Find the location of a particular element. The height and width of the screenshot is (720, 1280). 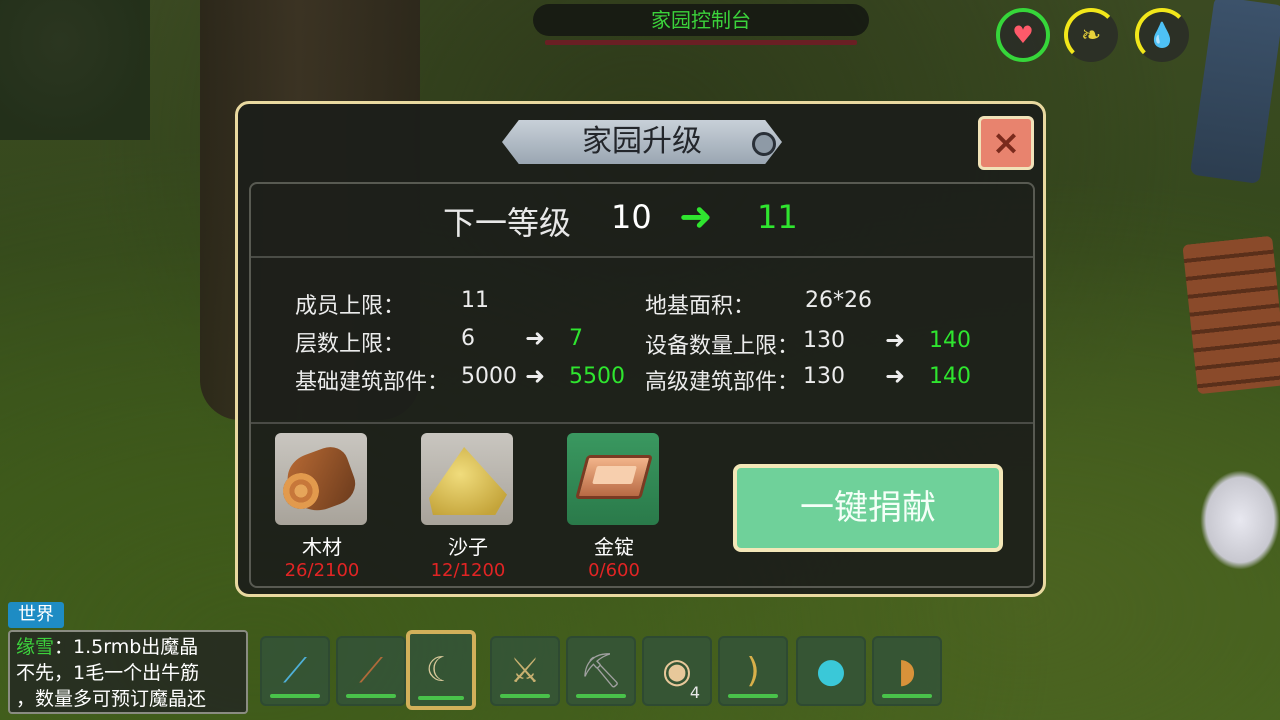

chat-message-line: 缘雪：1.5rmb出魔晶 is located at coordinates (128, 647).